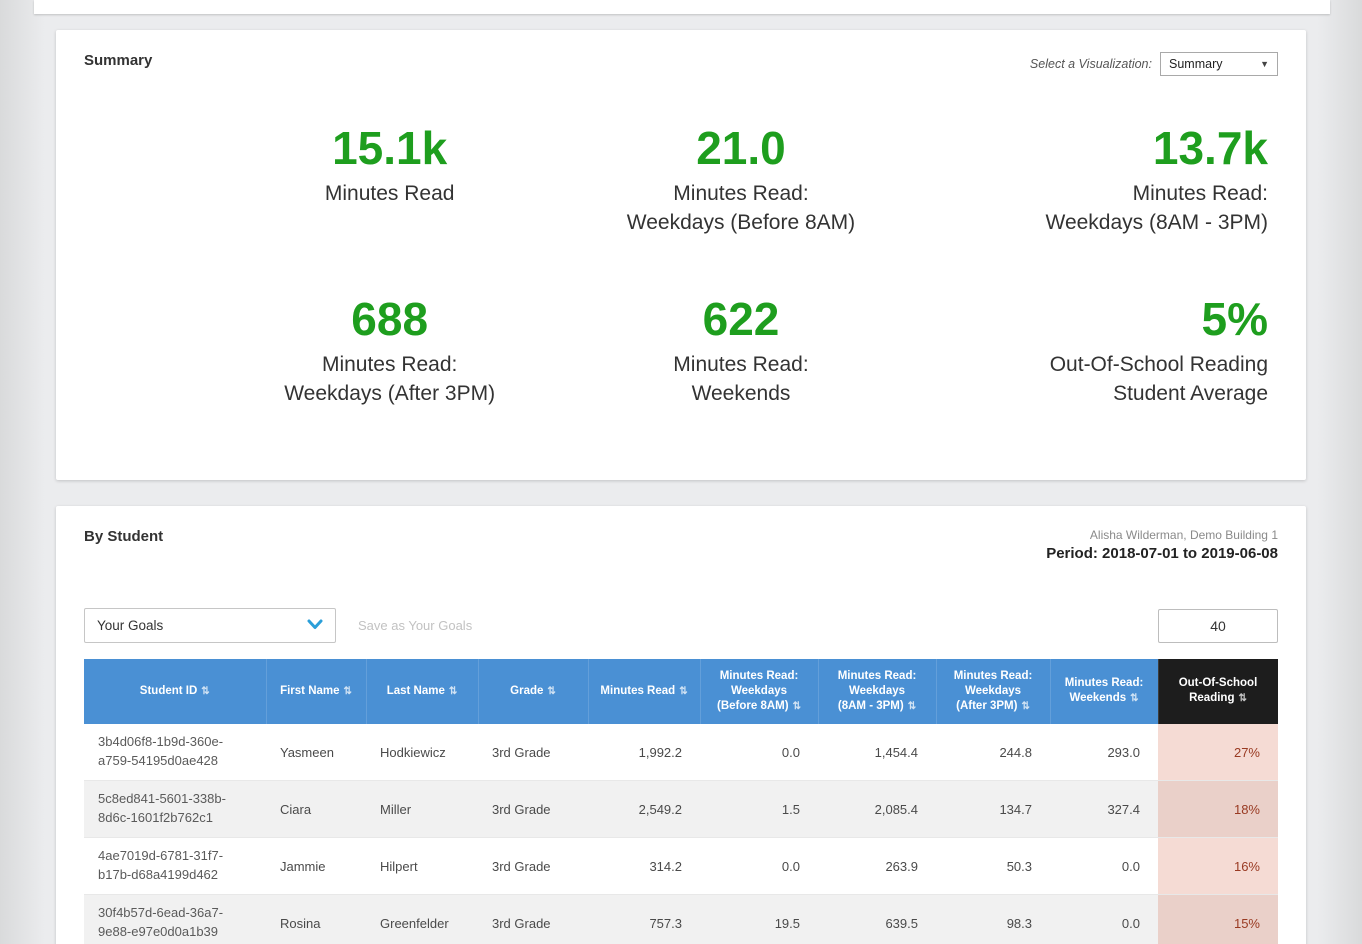  What do you see at coordinates (877, 919) in the screenshot?
I see `cell-minutes-read-weekdays-8am-3pm: 639.5` at bounding box center [877, 919].